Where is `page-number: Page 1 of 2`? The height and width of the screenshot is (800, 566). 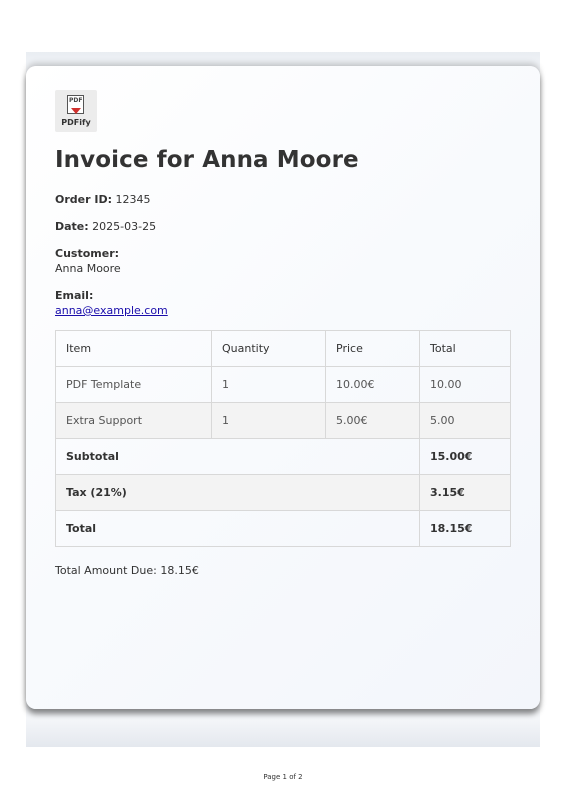 page-number: Page 1 of 2 is located at coordinates (283, 777).